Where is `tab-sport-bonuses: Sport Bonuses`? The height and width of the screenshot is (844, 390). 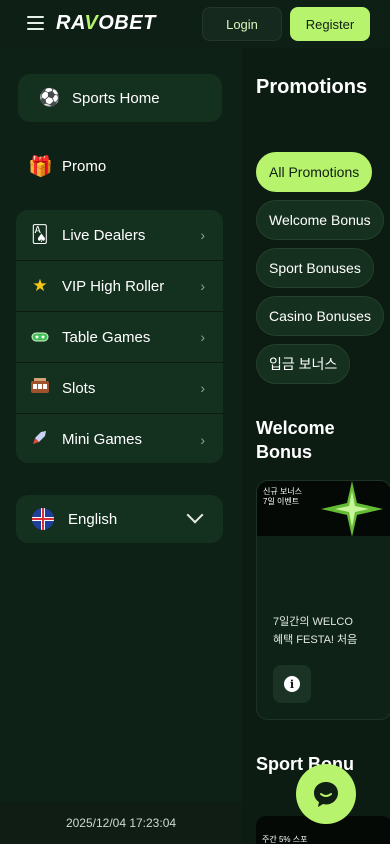 tab-sport-bonuses: Sport Bonuses is located at coordinates (315, 268).